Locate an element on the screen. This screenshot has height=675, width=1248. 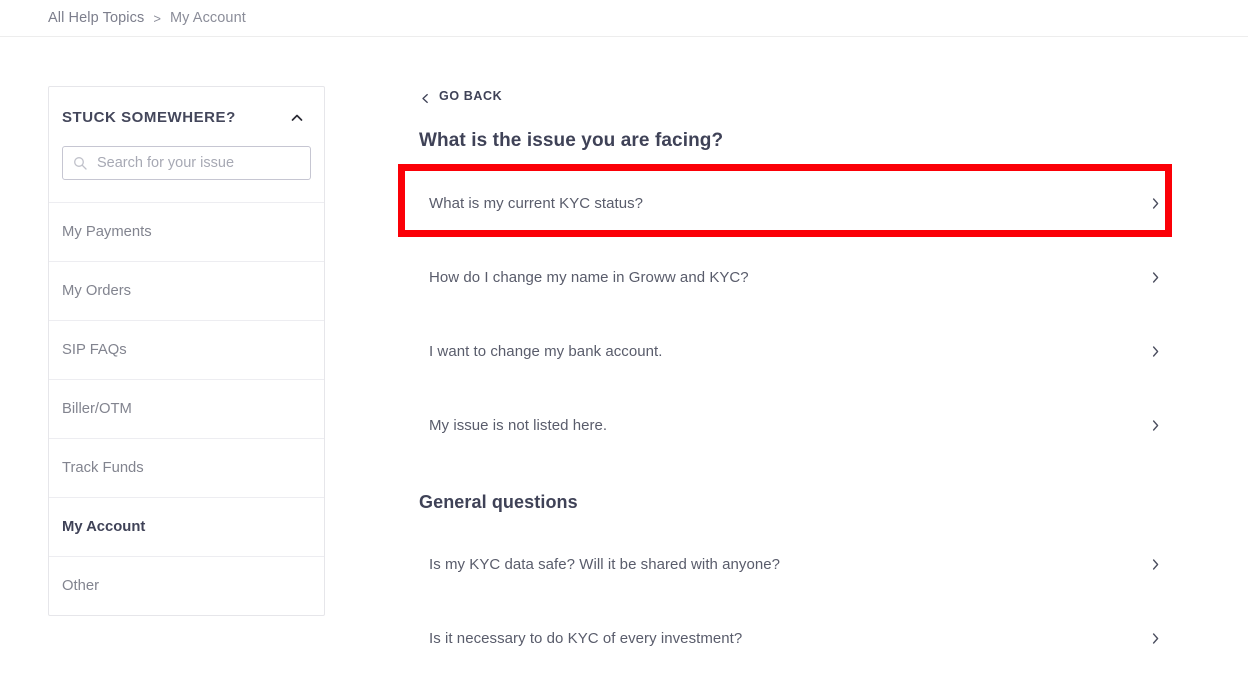
sidebar-item-label: My Payments is located at coordinates (107, 232).